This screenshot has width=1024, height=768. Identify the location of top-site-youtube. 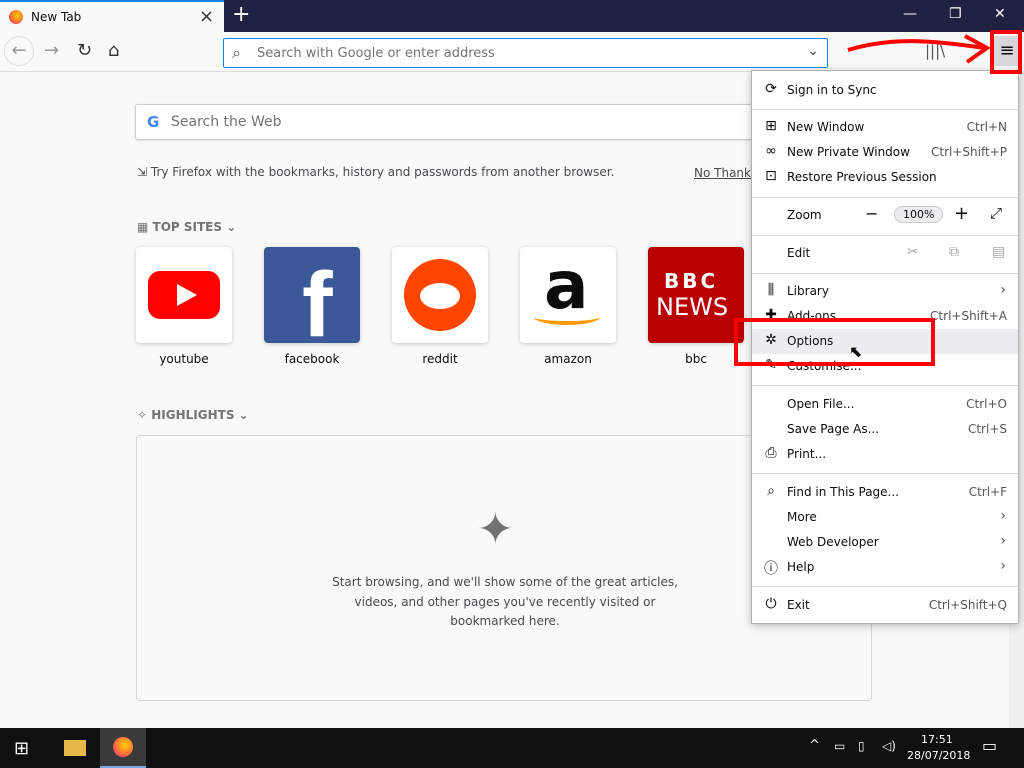
(184, 295).